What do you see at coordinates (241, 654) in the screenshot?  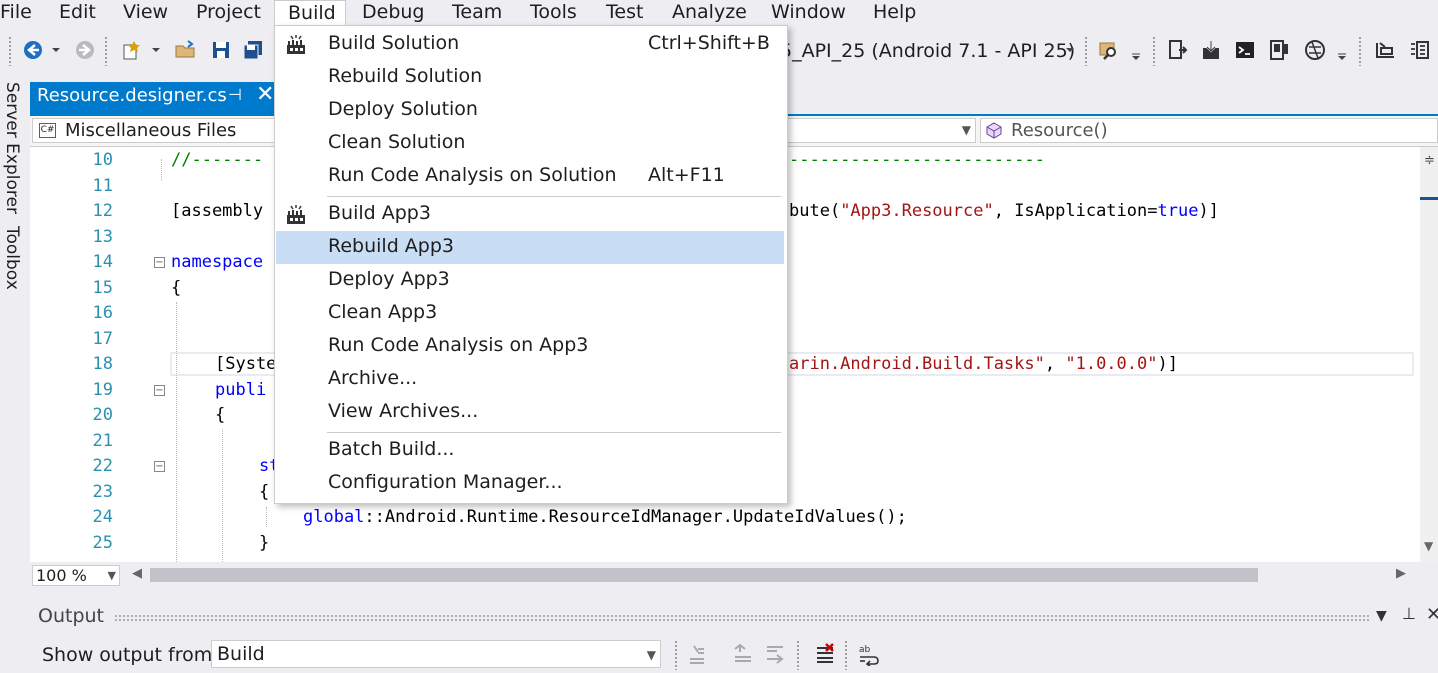 I see `output-source-value: Build` at bounding box center [241, 654].